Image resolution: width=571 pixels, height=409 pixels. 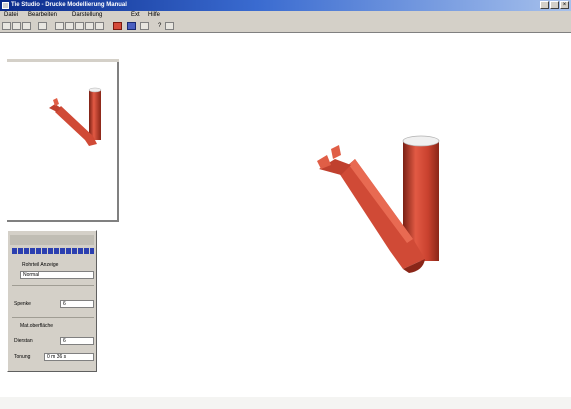 I want to click on menu-bar: Datei Bearbeiten Darstellung Ext Hilfe, so click(x=285, y=15).